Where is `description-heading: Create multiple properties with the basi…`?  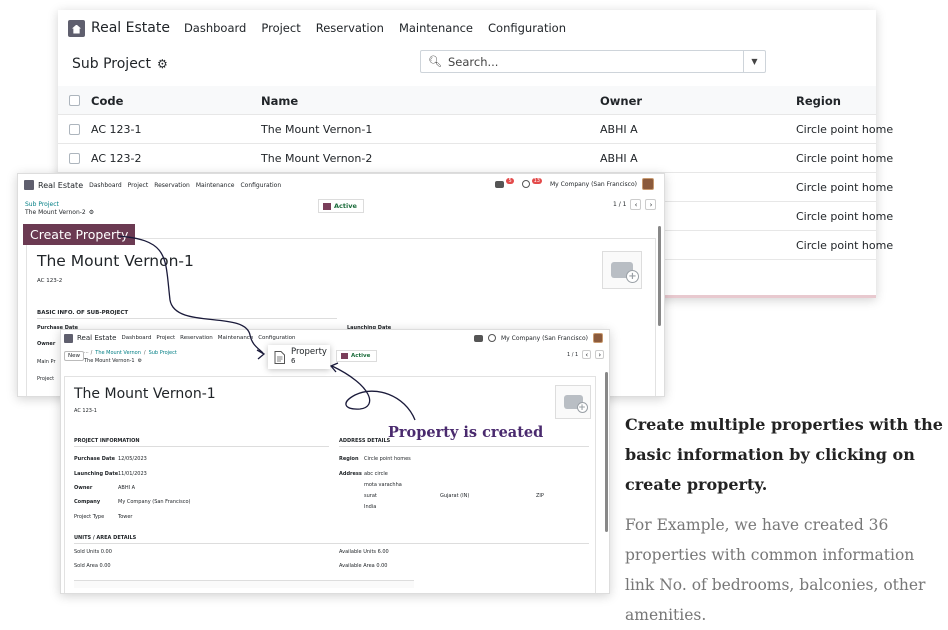
description-heading: Create multiple properties with the basi… is located at coordinates (784, 454).